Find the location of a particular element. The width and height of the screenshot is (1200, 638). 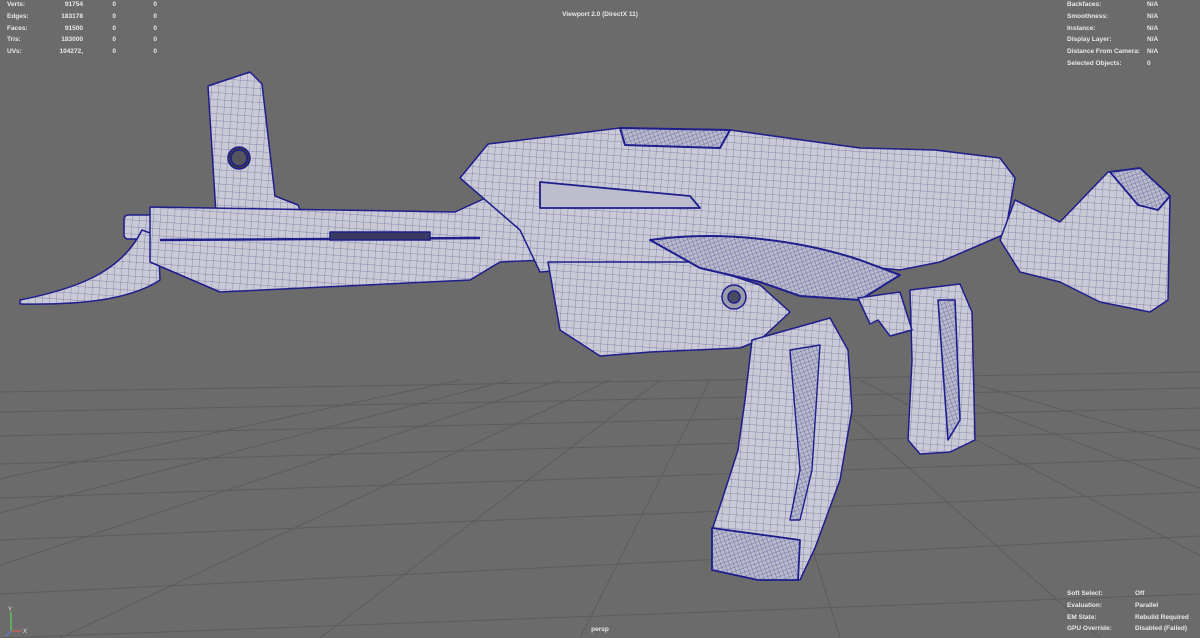

hud-value: 104272, is located at coordinates (71, 52).